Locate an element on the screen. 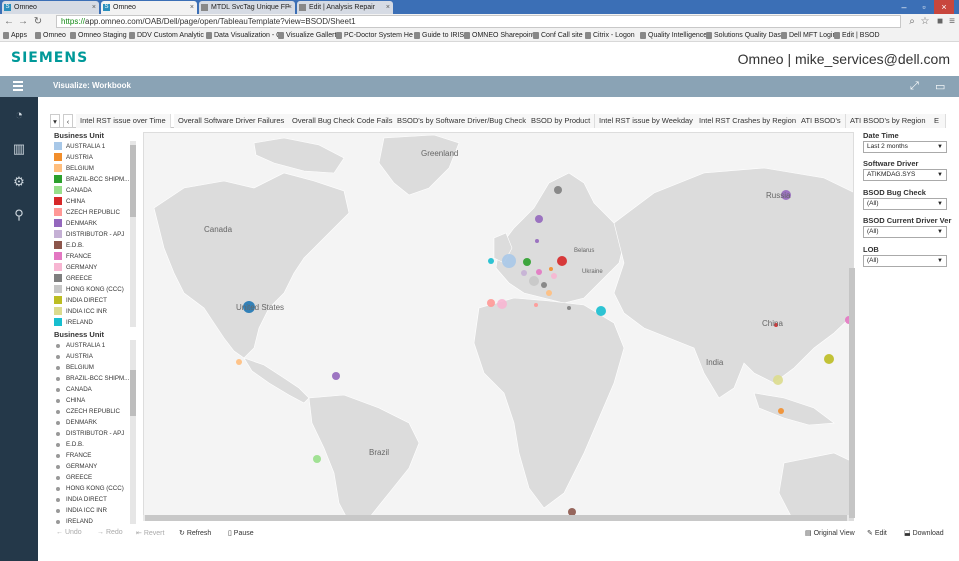  browser-tab-edit-analysis: Edit | Analysis Repair × is located at coordinates (345, 7).